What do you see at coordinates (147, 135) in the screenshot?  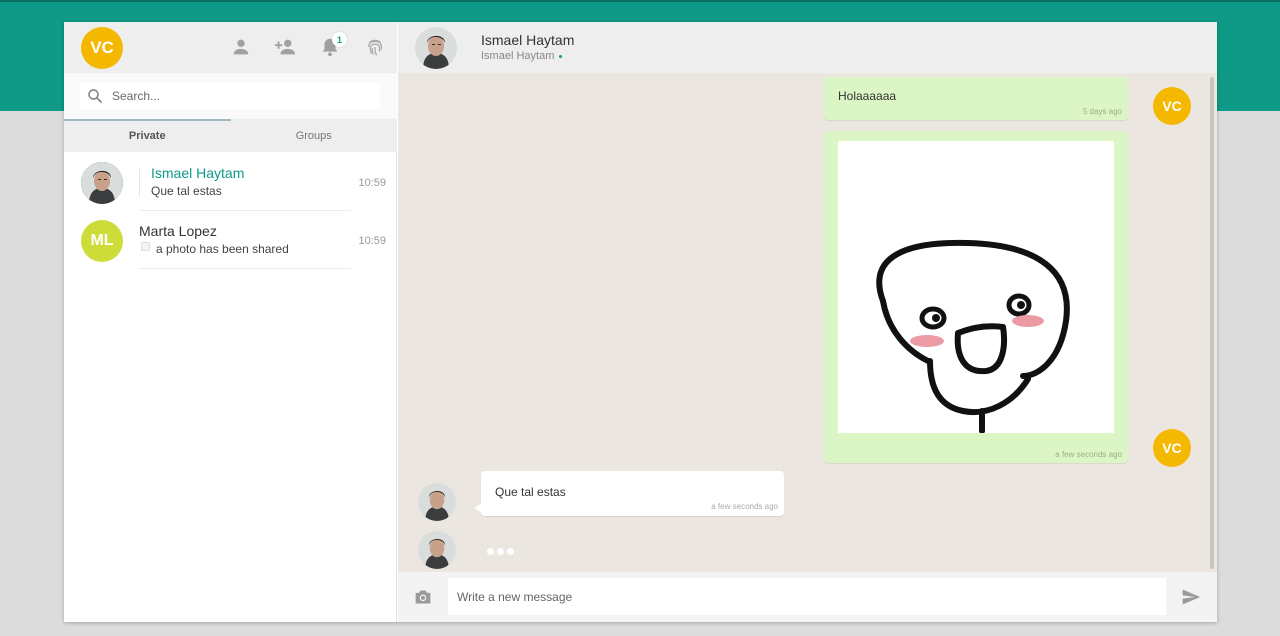 I see `tab-private: Private` at bounding box center [147, 135].